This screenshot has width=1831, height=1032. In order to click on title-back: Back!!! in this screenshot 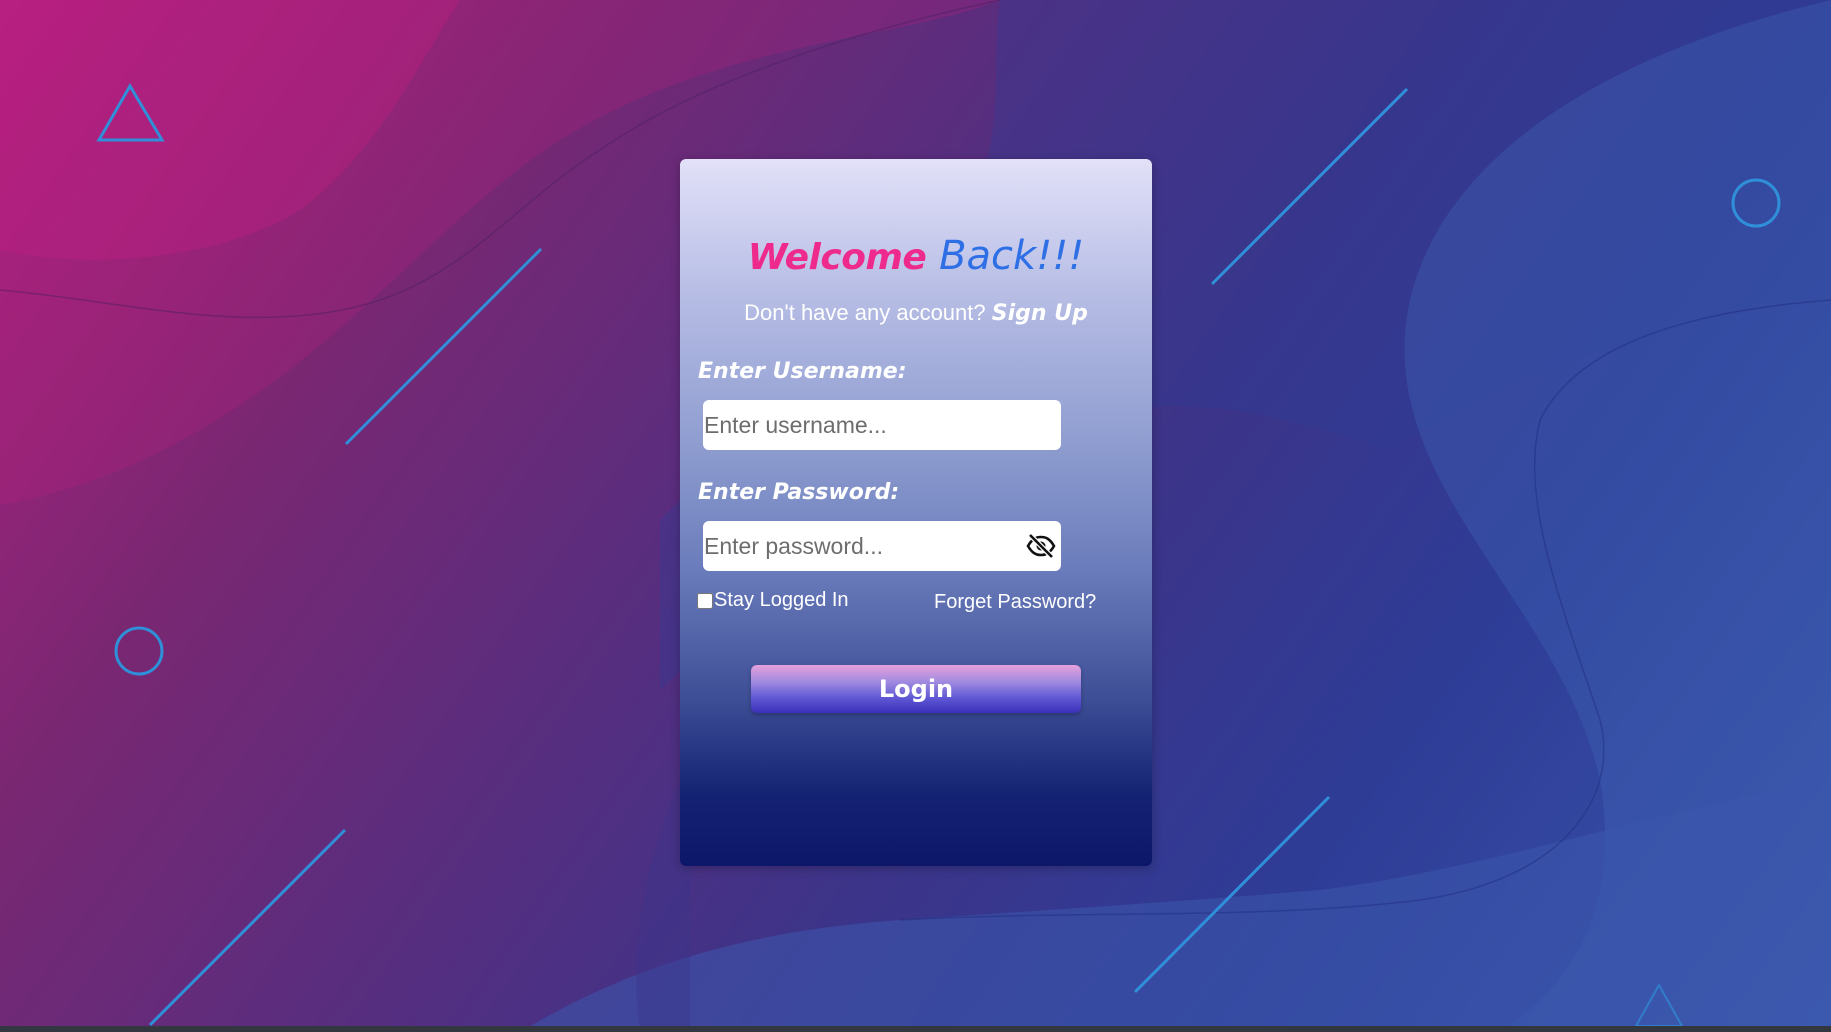, I will do `click(1012, 256)`.